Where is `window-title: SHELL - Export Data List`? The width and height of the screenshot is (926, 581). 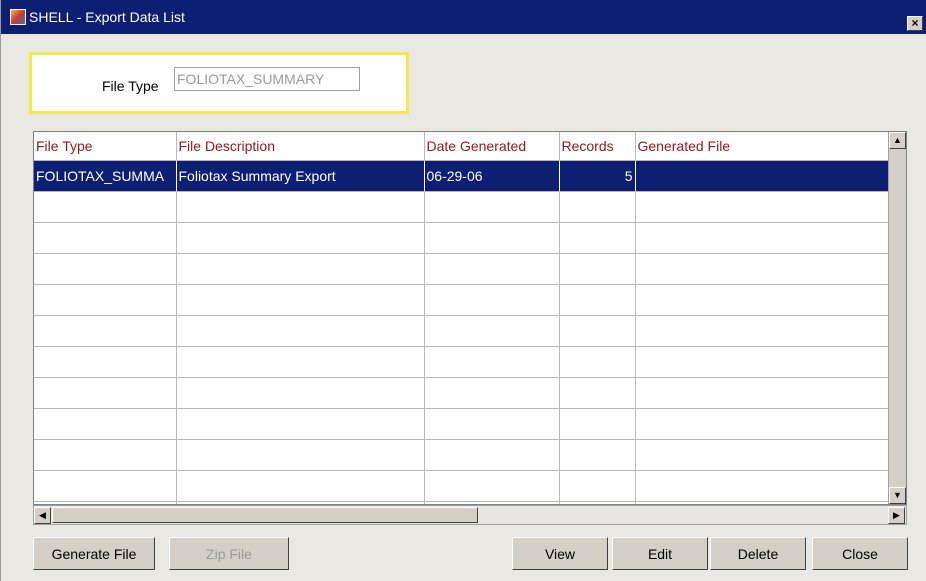 window-title: SHELL - Export Data List is located at coordinates (107, 17).